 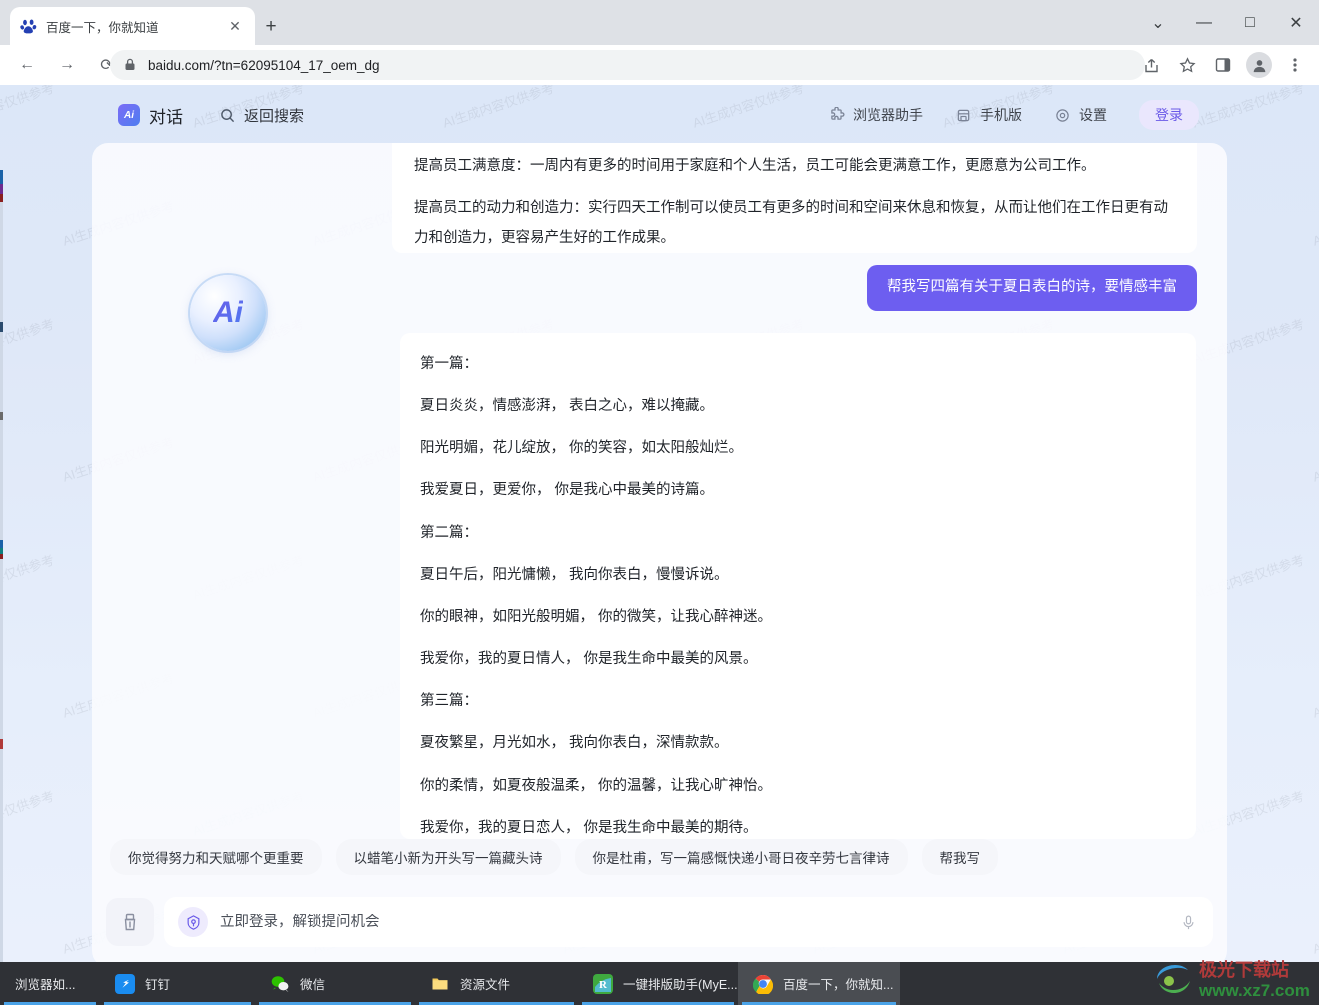 I want to click on ai-brand-icon: Ai, so click(x=129, y=115).